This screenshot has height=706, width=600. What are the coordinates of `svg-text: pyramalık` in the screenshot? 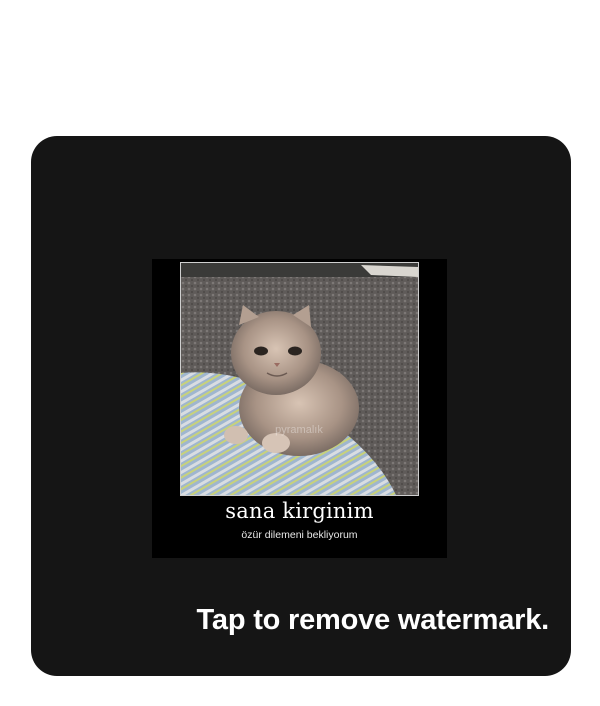 It's located at (299, 430).